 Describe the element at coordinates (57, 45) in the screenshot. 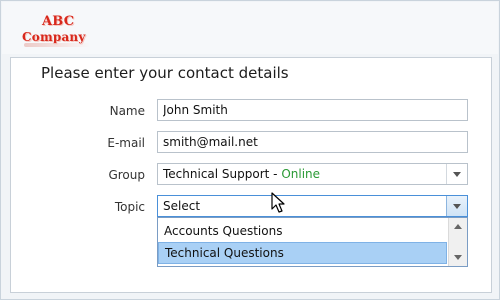

I see `logo-swoosh` at that location.